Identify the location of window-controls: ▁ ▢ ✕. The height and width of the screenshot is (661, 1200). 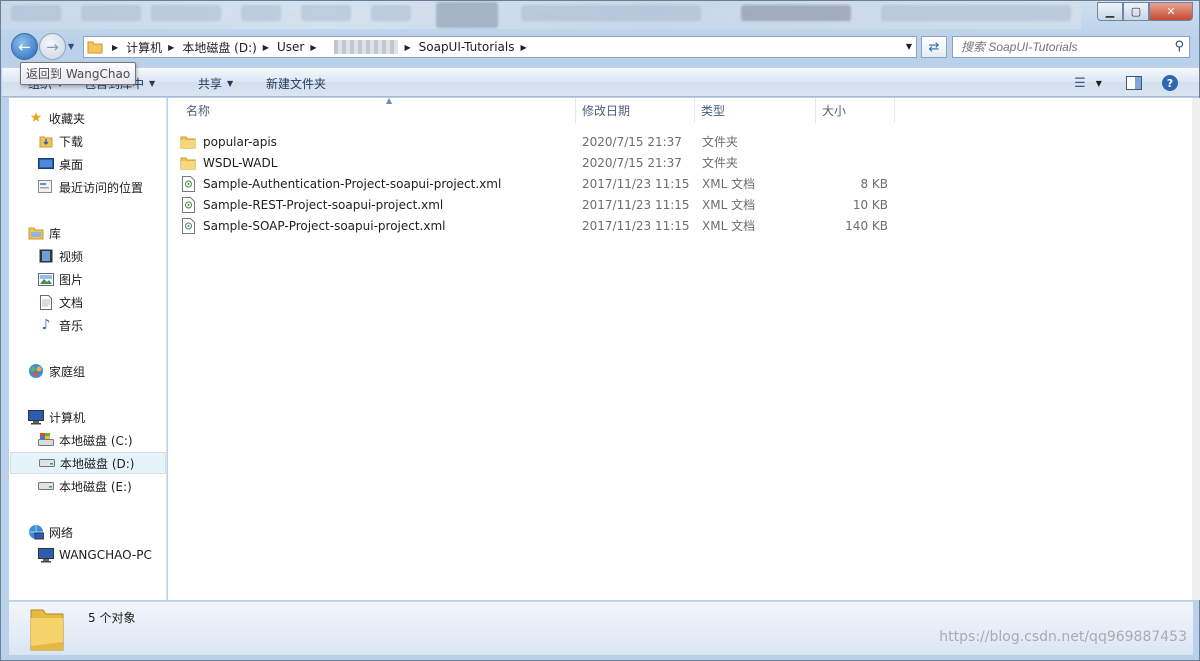
(1145, 11).